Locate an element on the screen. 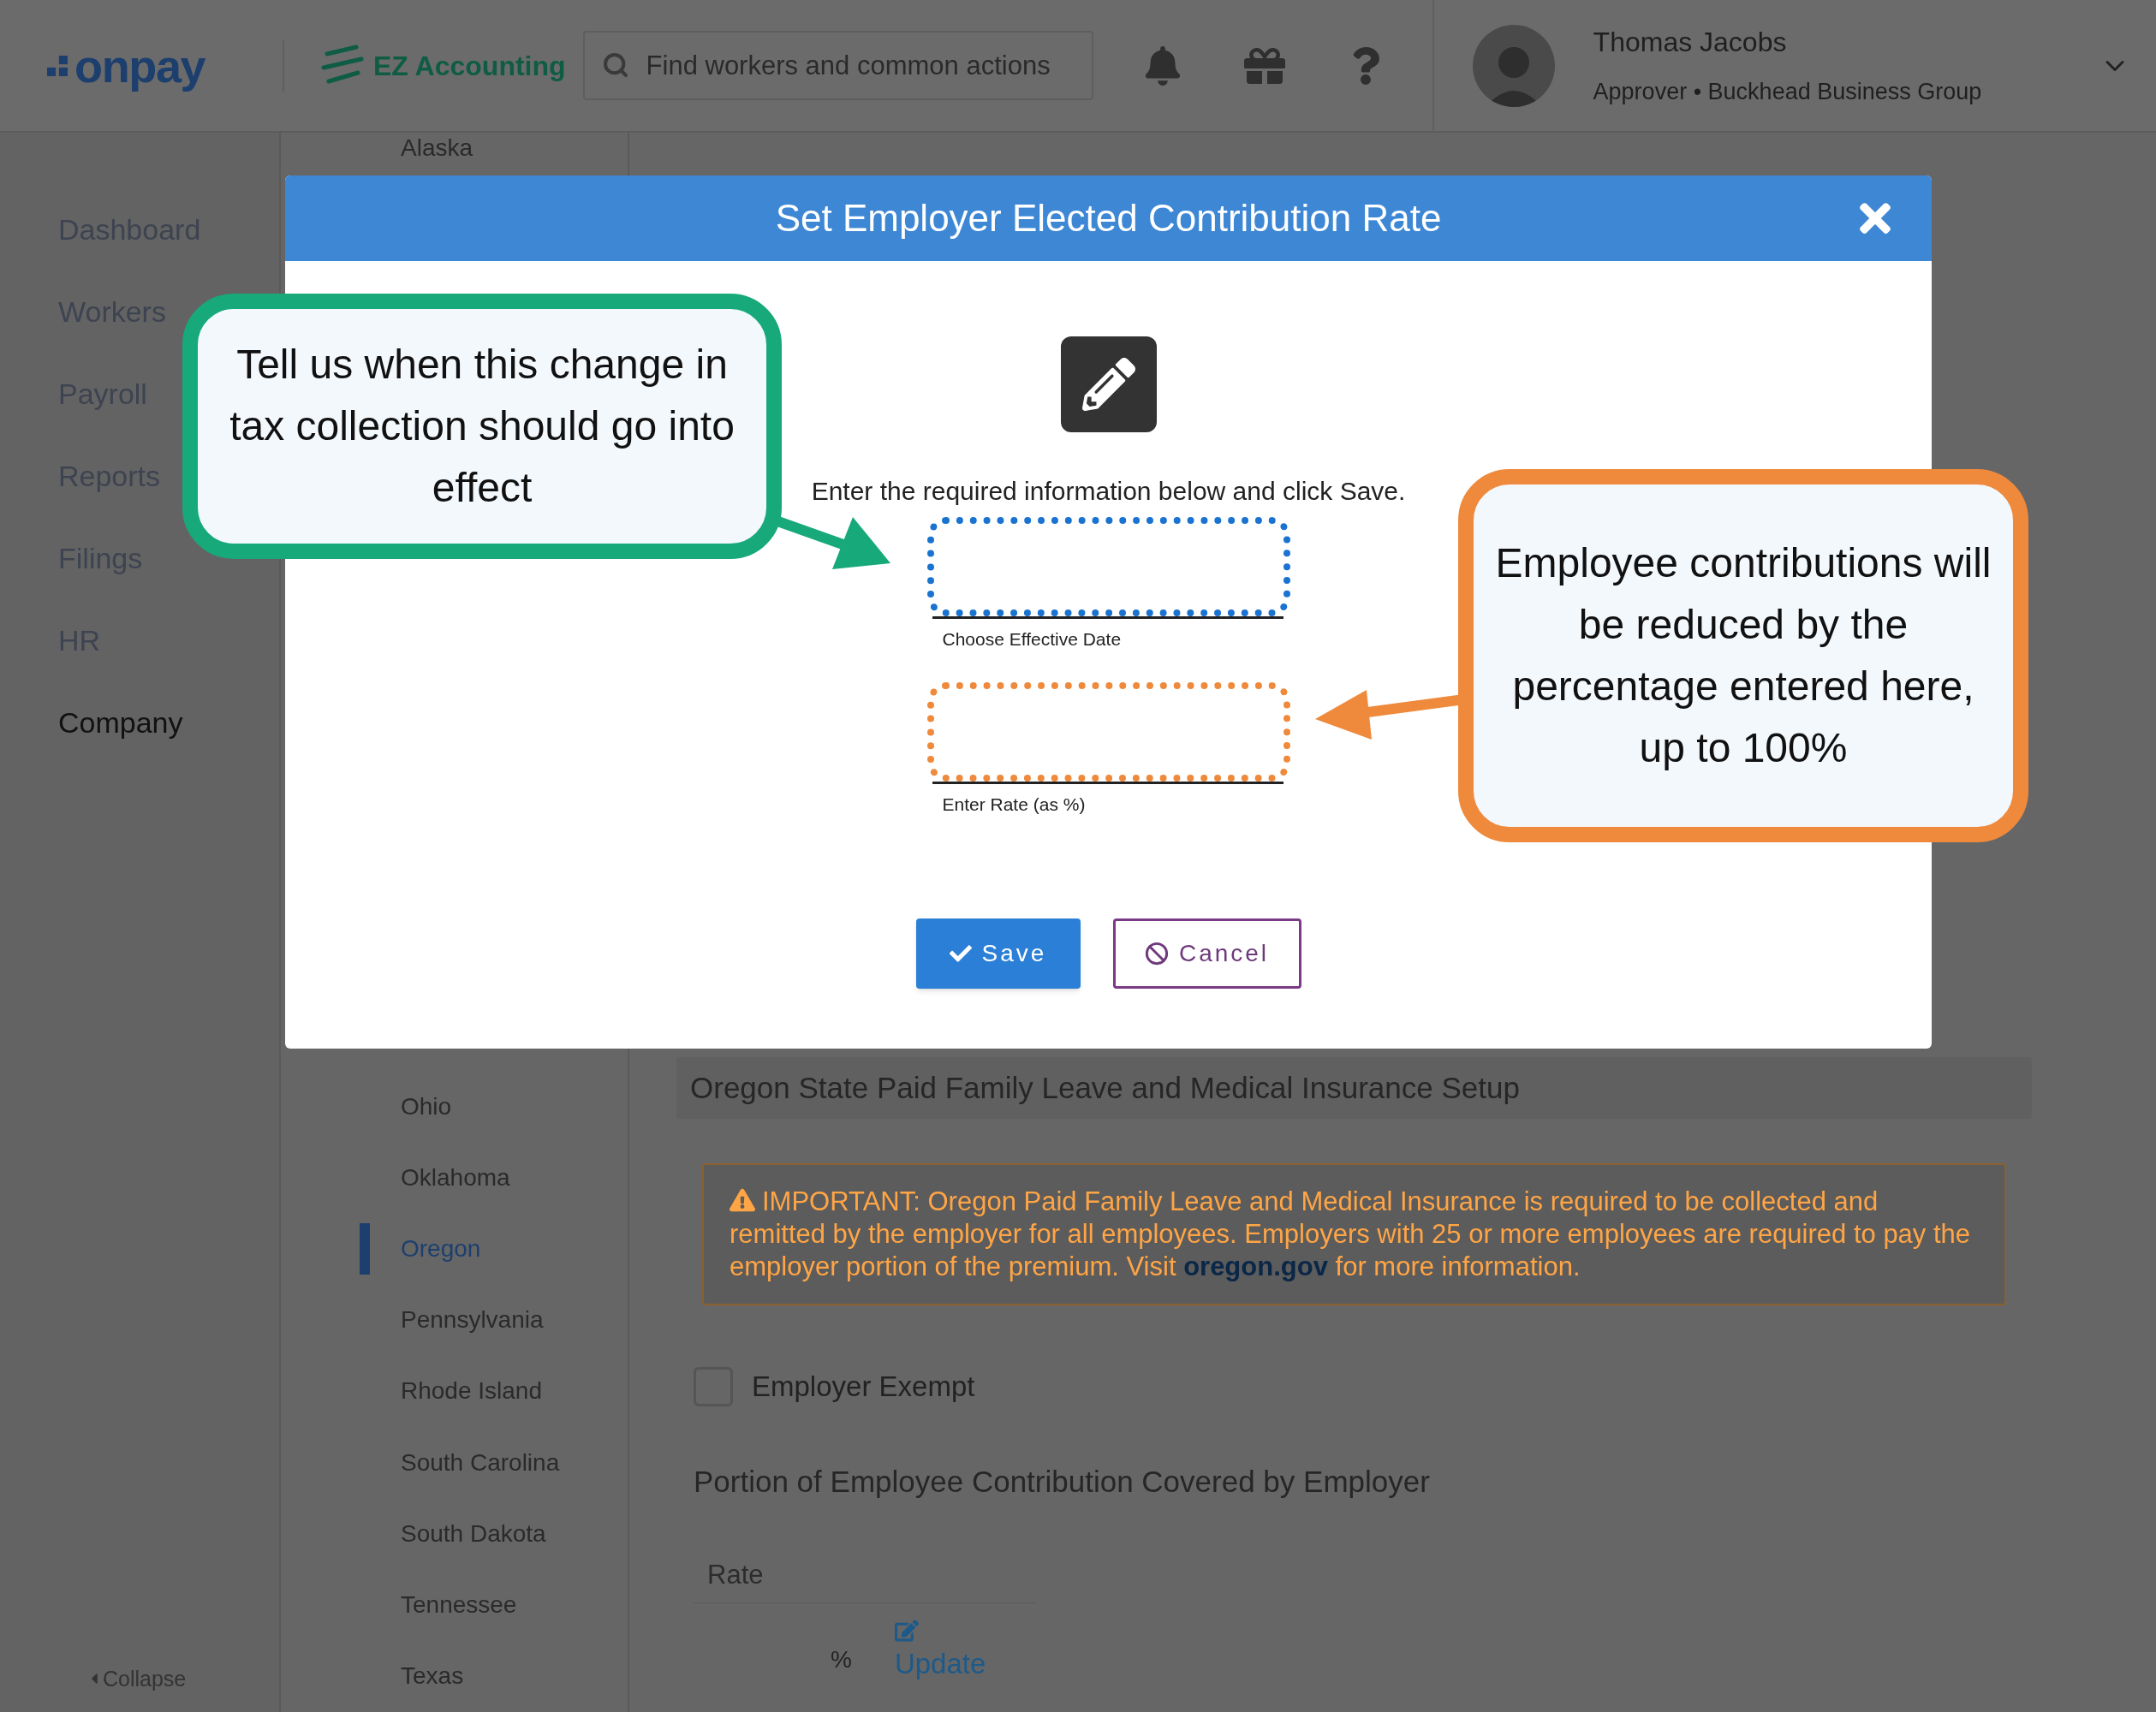  pencil-icon is located at coordinates (1108, 384).